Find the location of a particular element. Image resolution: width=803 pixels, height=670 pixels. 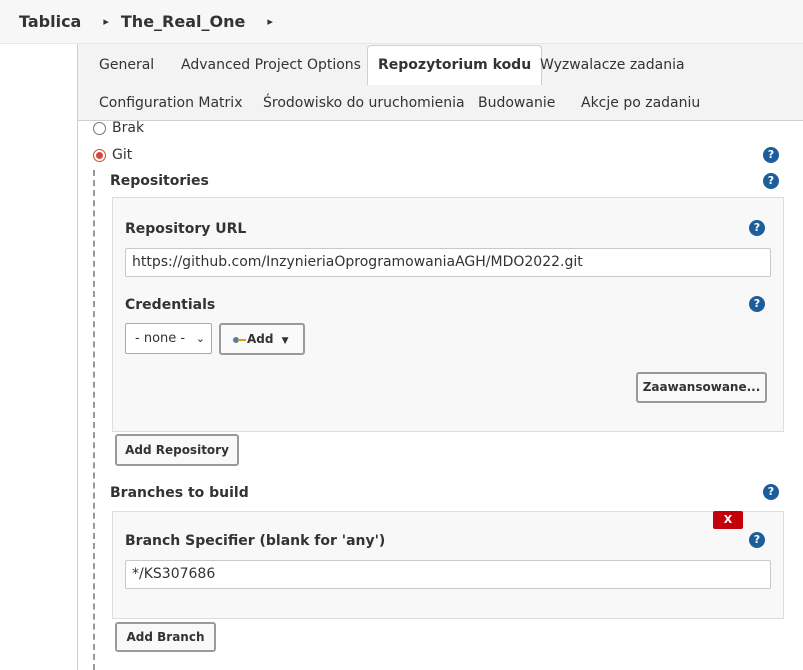

credentials-label: Credentials is located at coordinates (170, 305).